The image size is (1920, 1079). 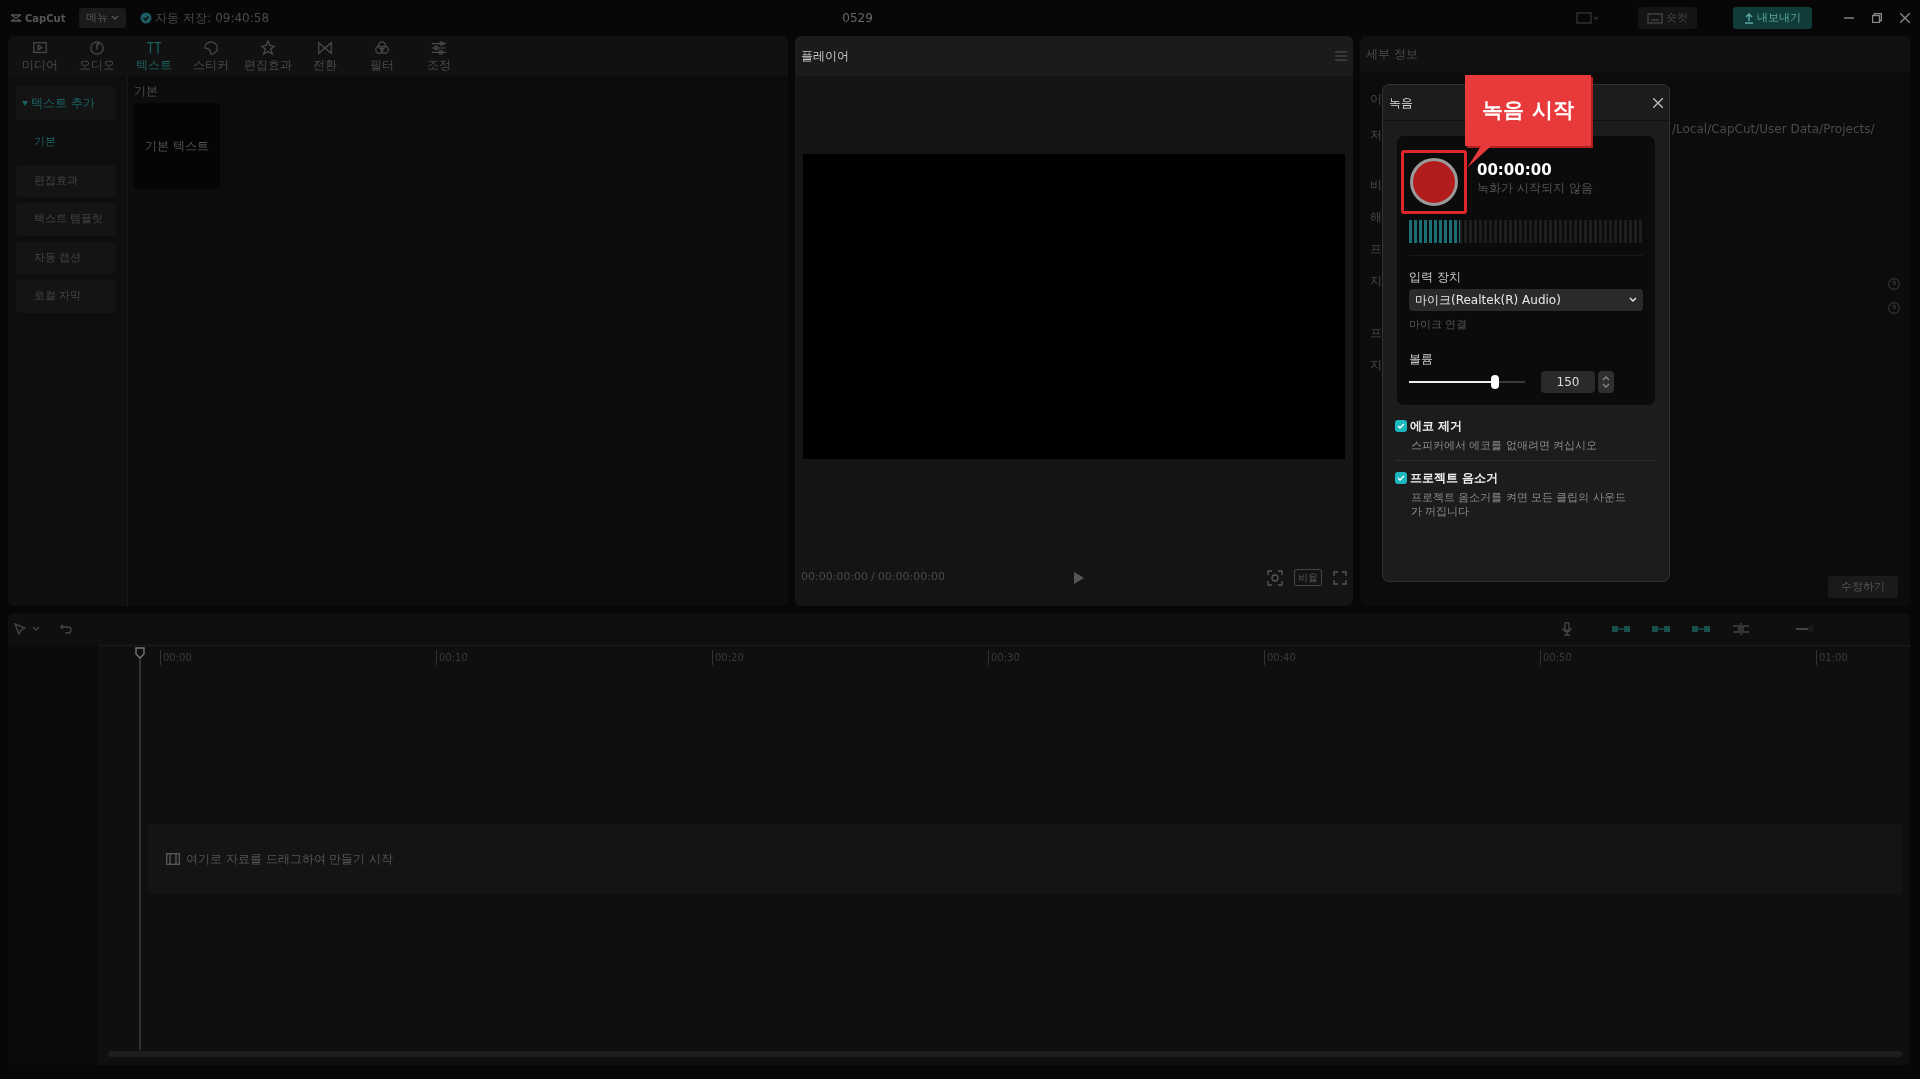 What do you see at coordinates (140, 849) in the screenshot?
I see `playhead` at bounding box center [140, 849].